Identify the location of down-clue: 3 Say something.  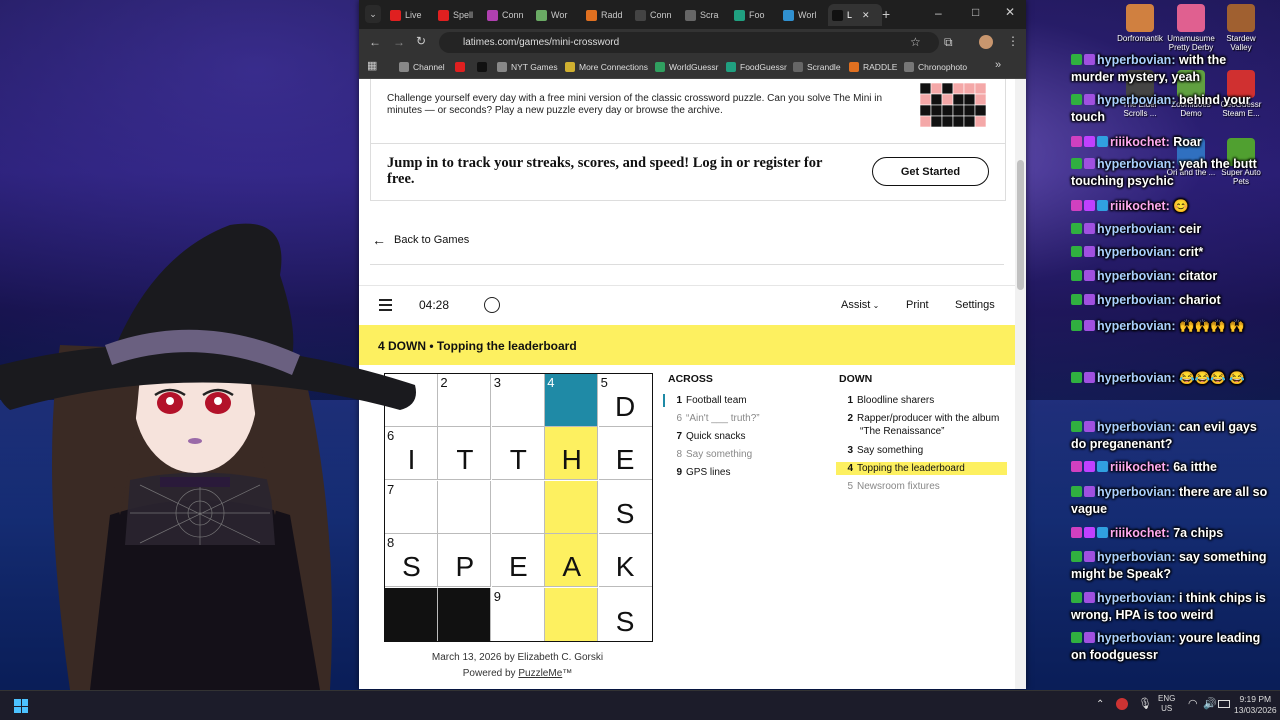
(921, 450).